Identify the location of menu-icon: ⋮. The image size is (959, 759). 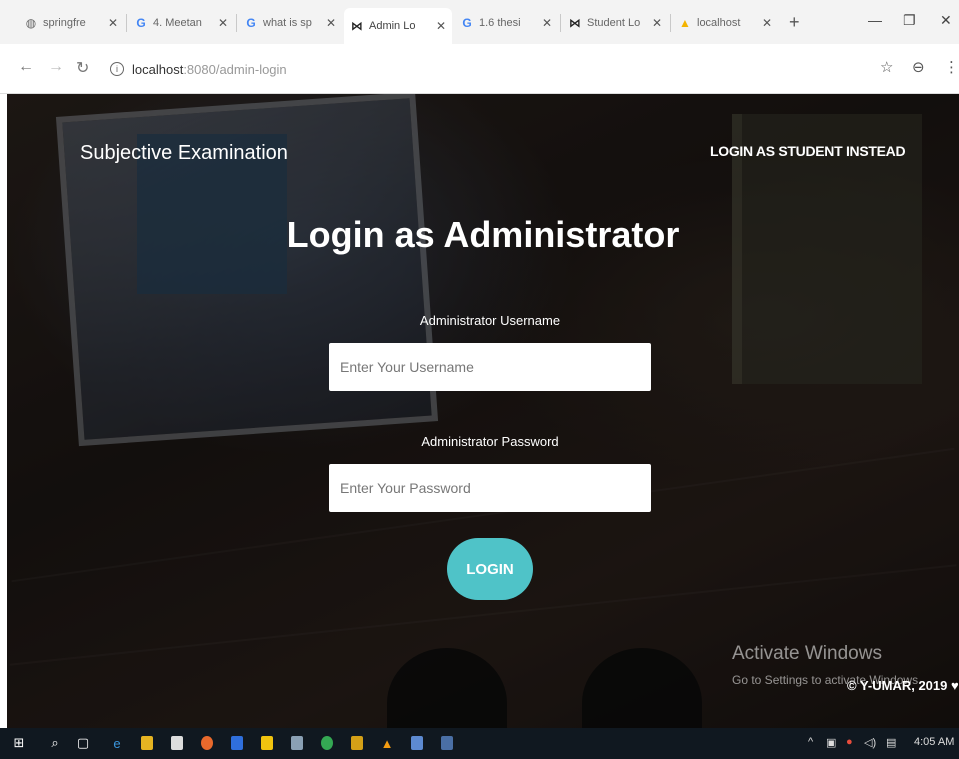
(951, 67).